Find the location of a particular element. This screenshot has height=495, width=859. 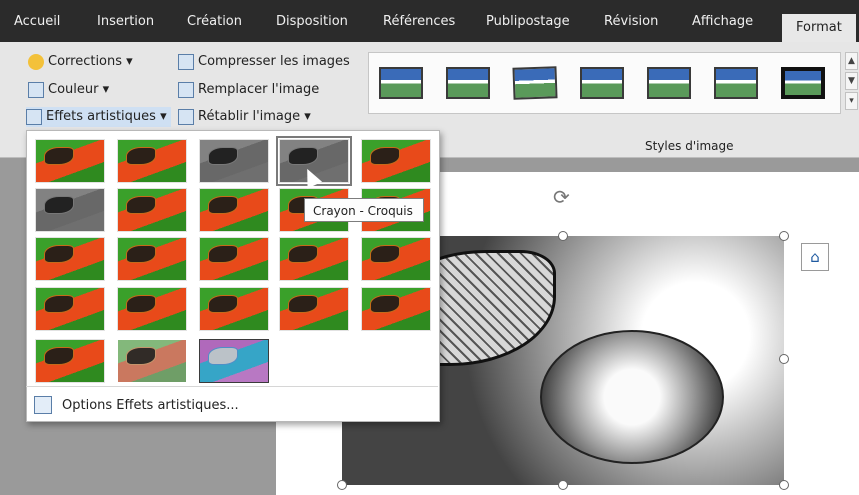

tab-creation: Création is located at coordinates (214, 22).